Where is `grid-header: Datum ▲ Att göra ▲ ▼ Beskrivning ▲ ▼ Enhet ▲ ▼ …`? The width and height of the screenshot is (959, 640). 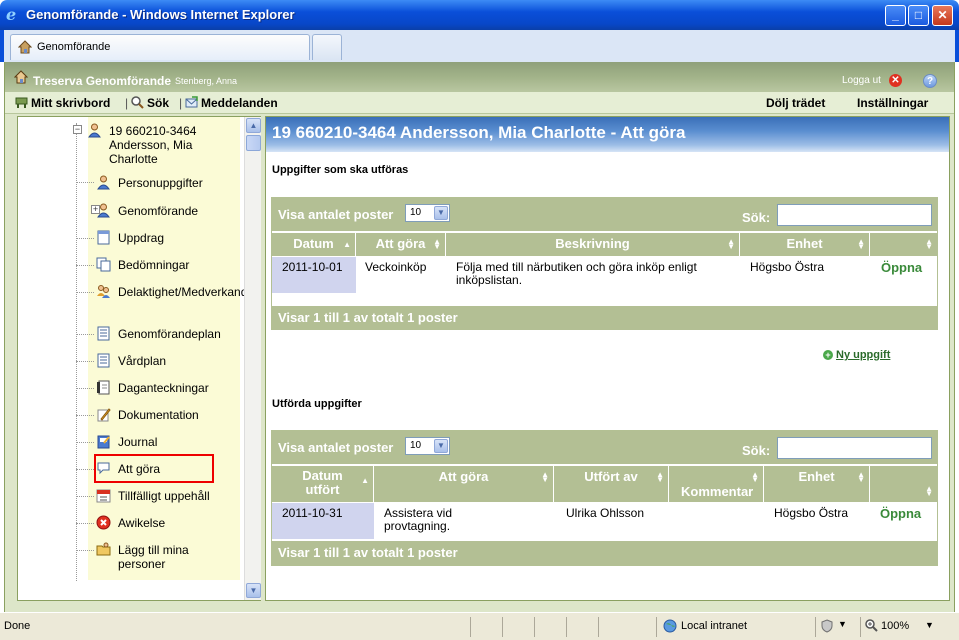
grid-header: Datum ▲ Att göra ▲ ▼ Beskrivning ▲ ▼ Enhet ▲ ▼ … is located at coordinates (604, 244).